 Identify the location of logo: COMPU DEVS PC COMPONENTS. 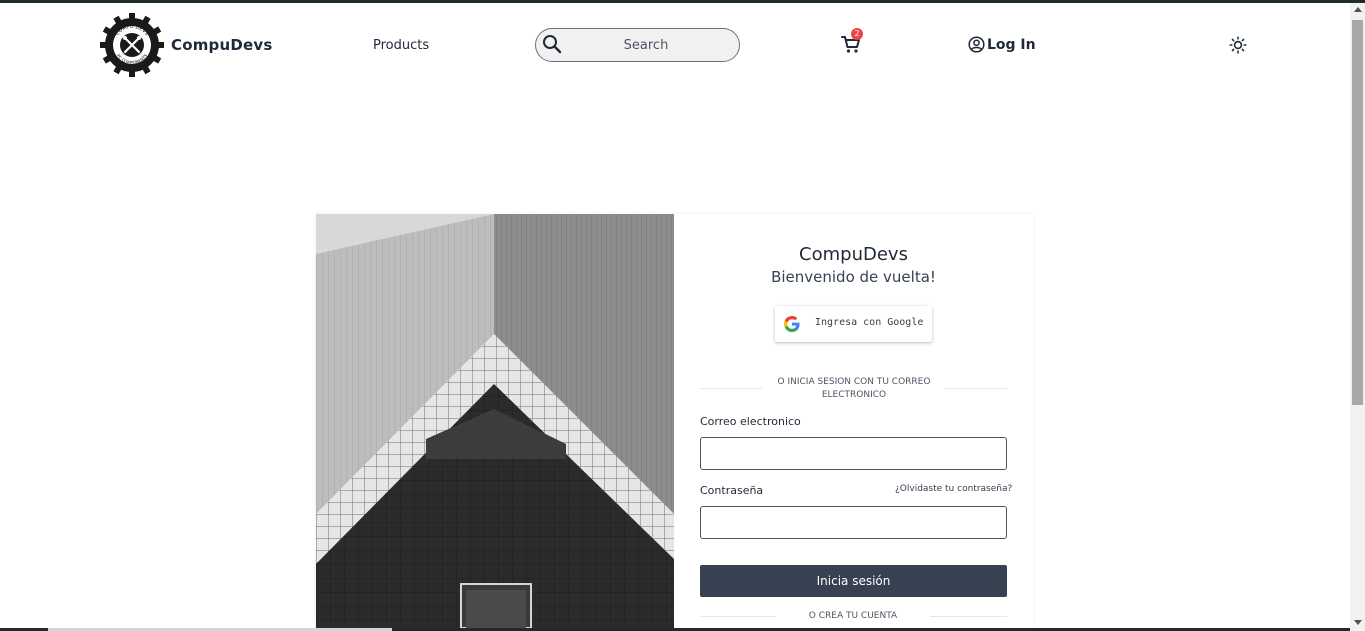
(132, 45).